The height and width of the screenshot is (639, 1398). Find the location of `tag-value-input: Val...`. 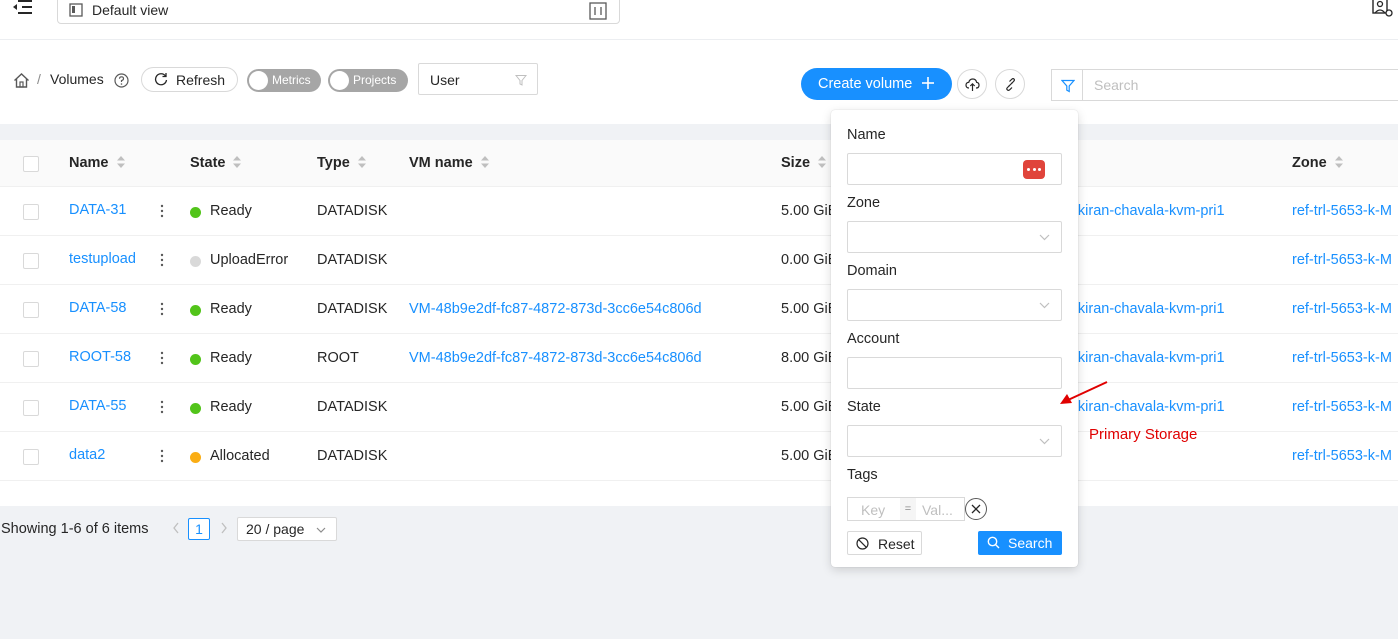

tag-value-input: Val... is located at coordinates (940, 509).